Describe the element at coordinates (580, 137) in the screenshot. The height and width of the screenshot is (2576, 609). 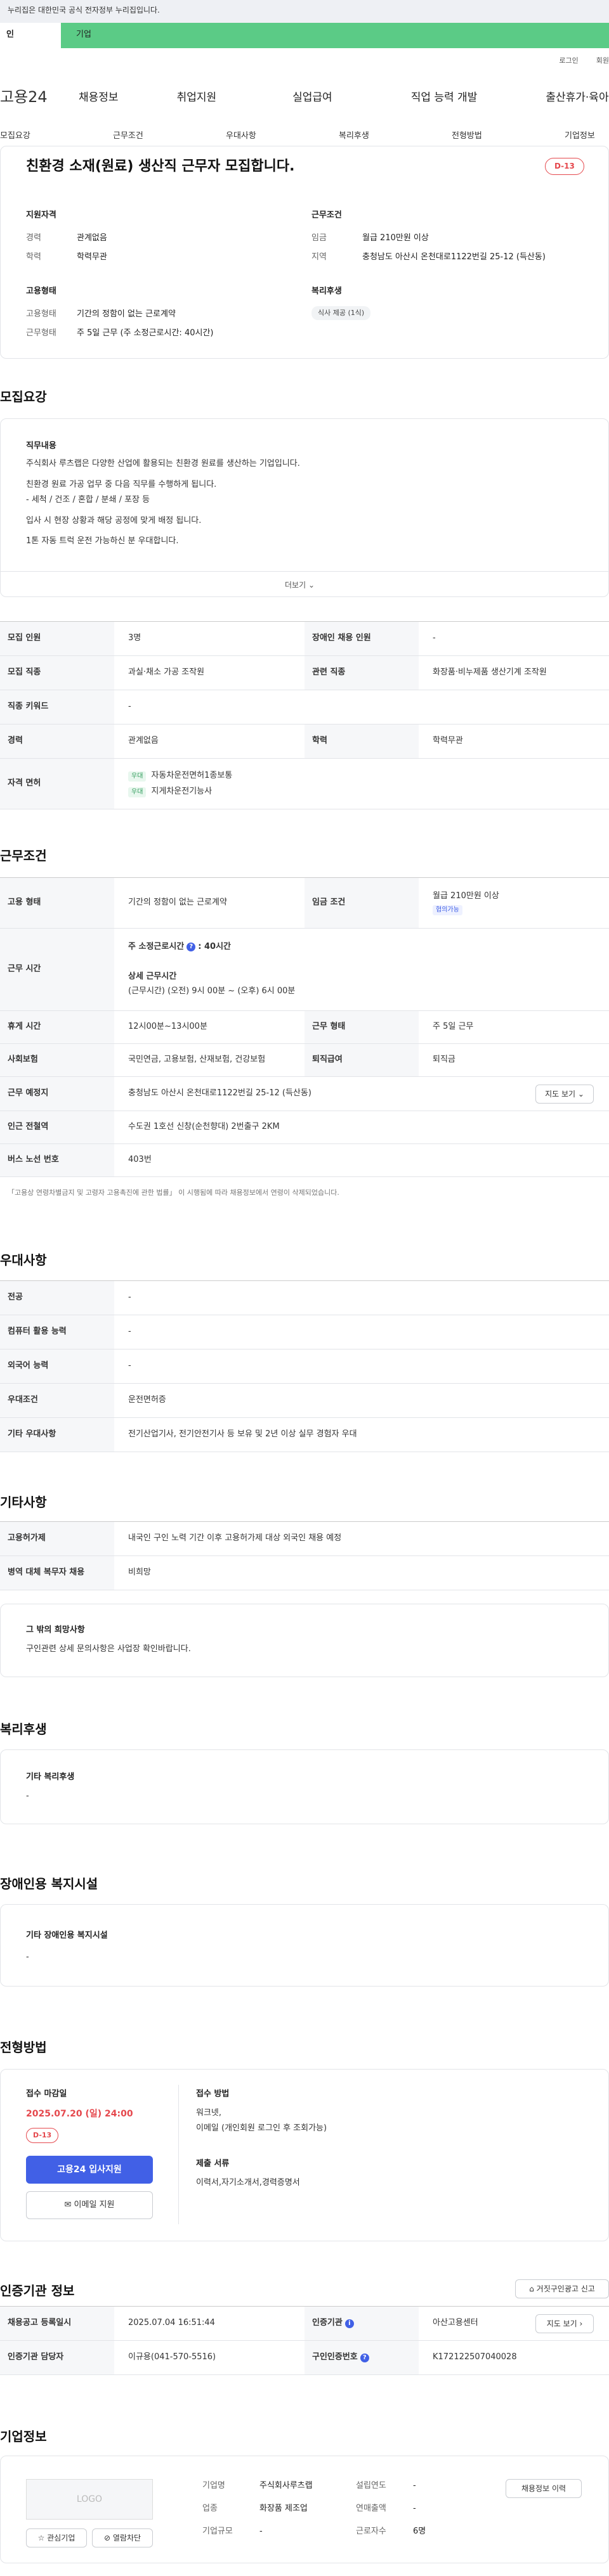
I see `subnav-company: 기업정보` at that location.